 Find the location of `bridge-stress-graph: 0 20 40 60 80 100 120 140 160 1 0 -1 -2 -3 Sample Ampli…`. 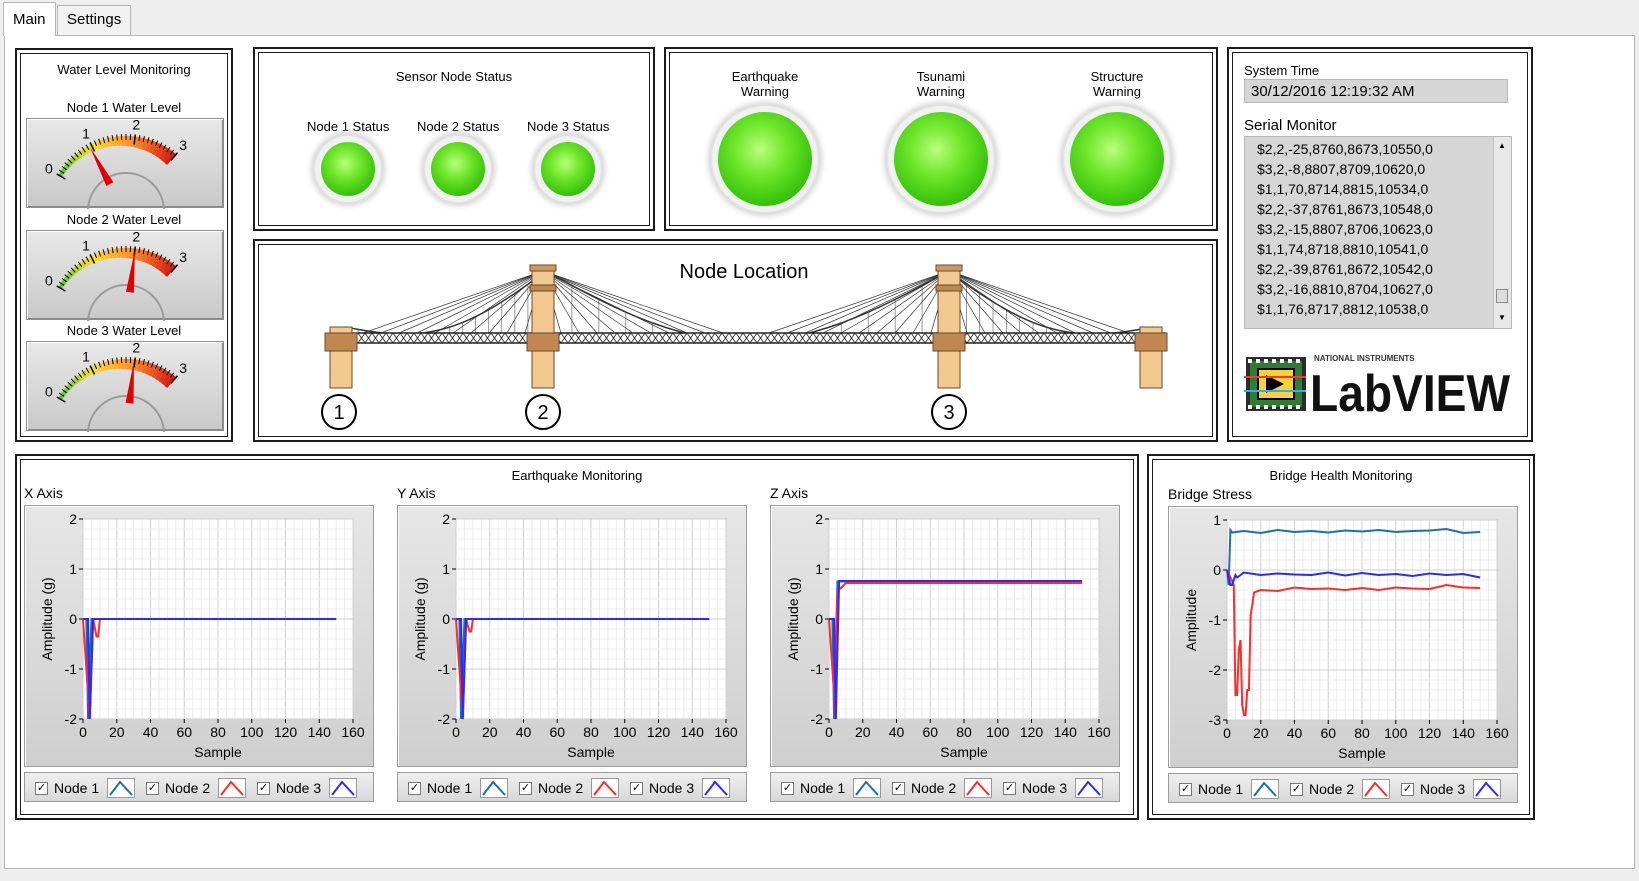

bridge-stress-graph: 0 20 40 60 80 100 120 140 160 1 0 -1 -2 -3 Sample Ampli… is located at coordinates (1343, 637).